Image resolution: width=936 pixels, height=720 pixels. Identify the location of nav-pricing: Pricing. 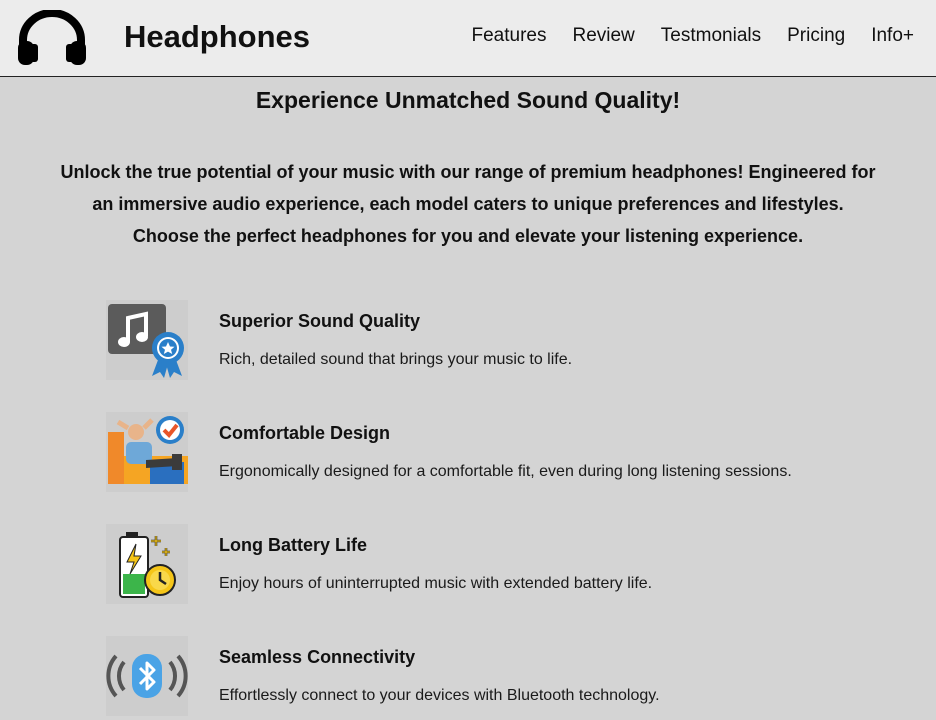
(816, 36).